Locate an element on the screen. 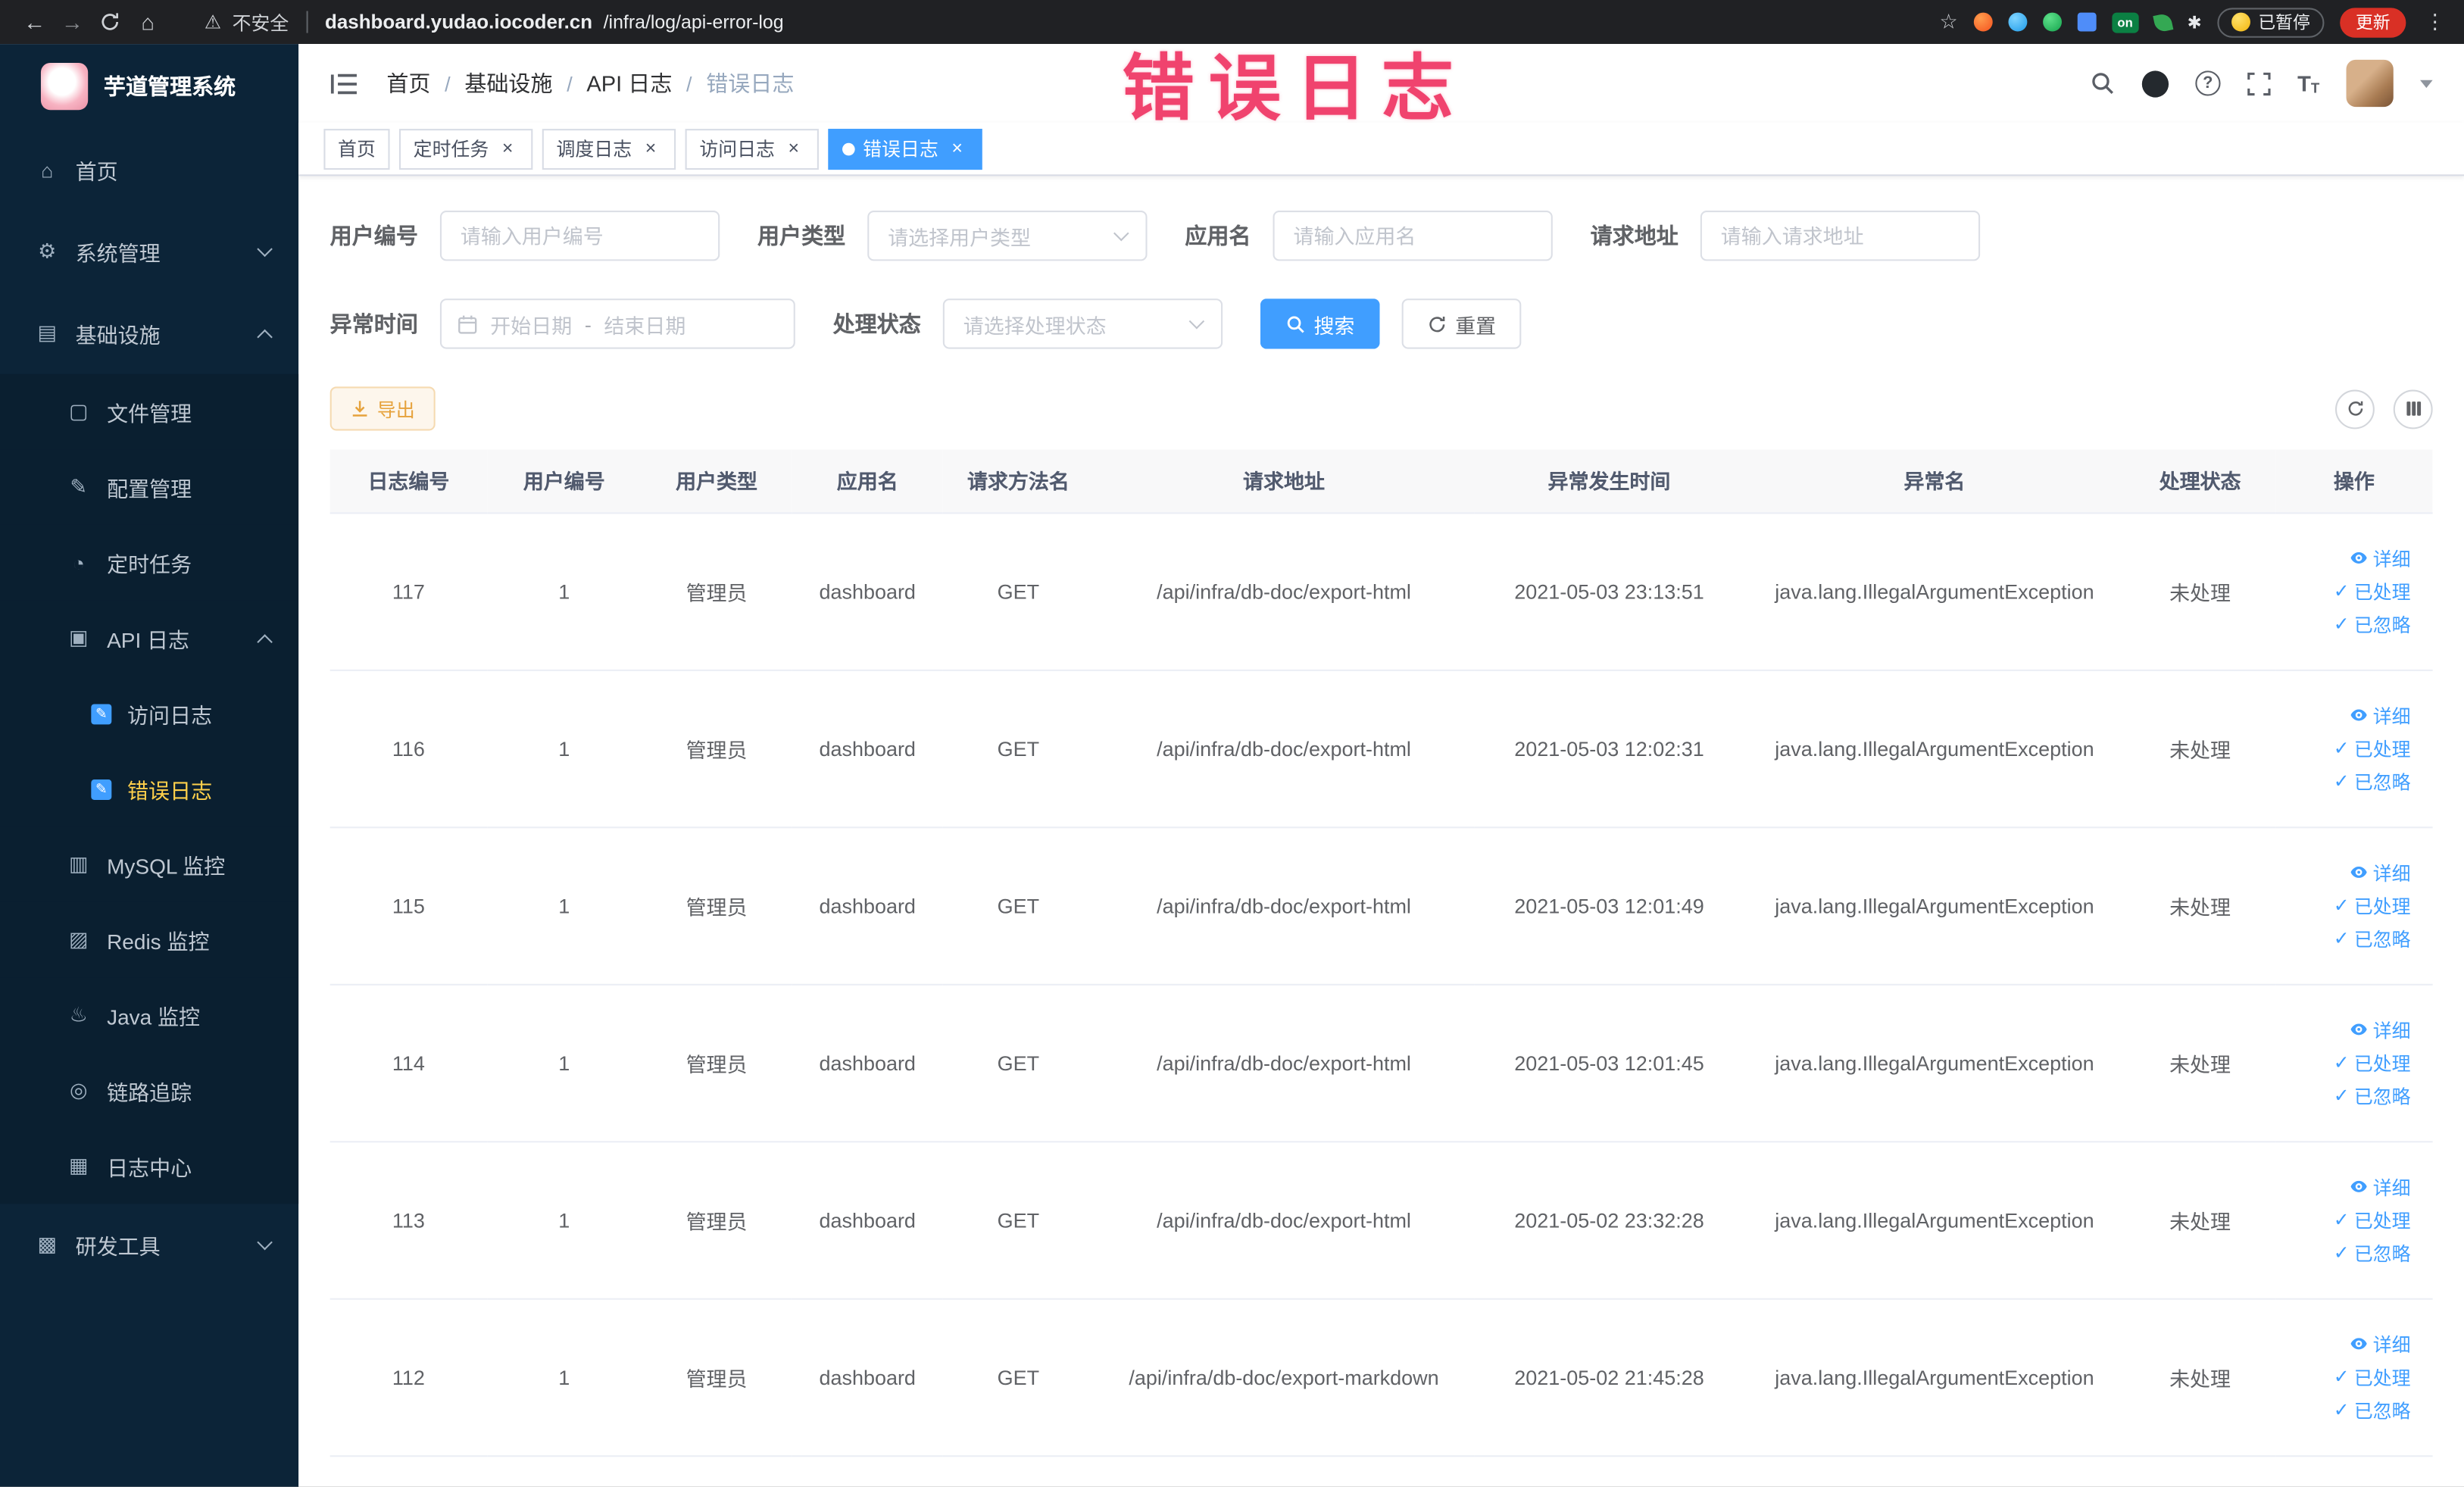  export-button: 导出 is located at coordinates (382, 408).